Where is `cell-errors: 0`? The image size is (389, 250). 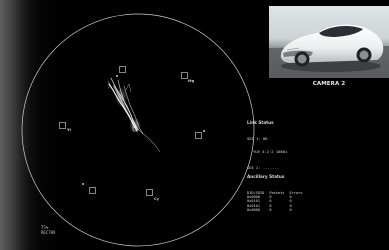
cell-errors: 0 is located at coordinates (290, 209).